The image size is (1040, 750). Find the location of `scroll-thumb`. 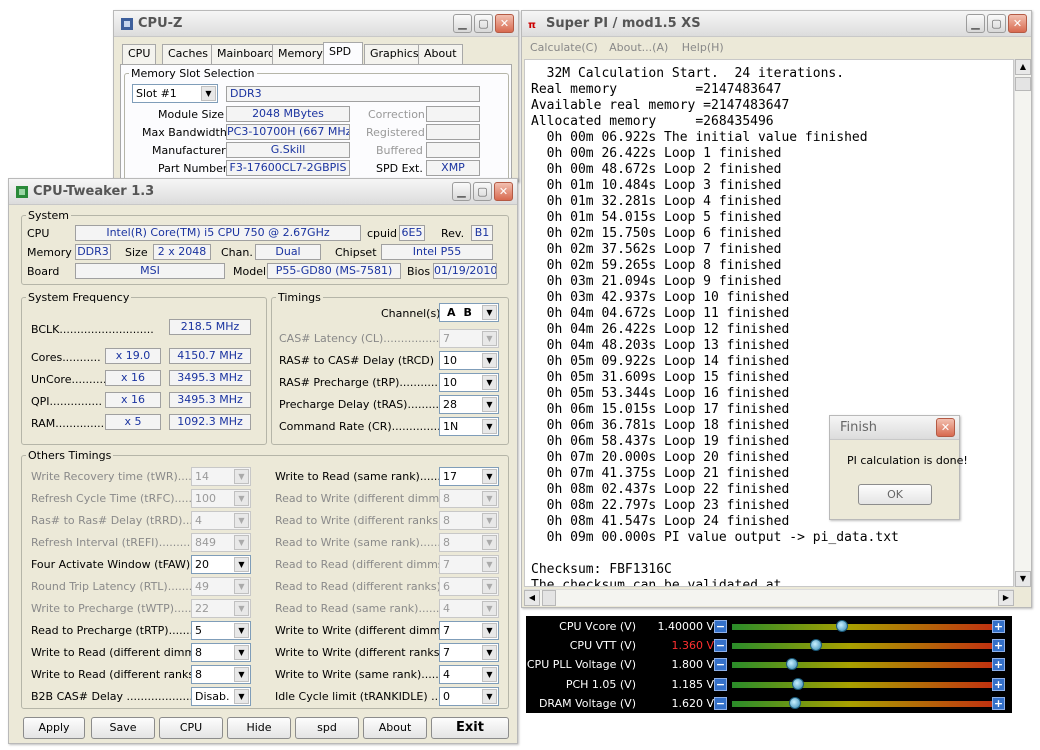

scroll-thumb is located at coordinates (1023, 84).